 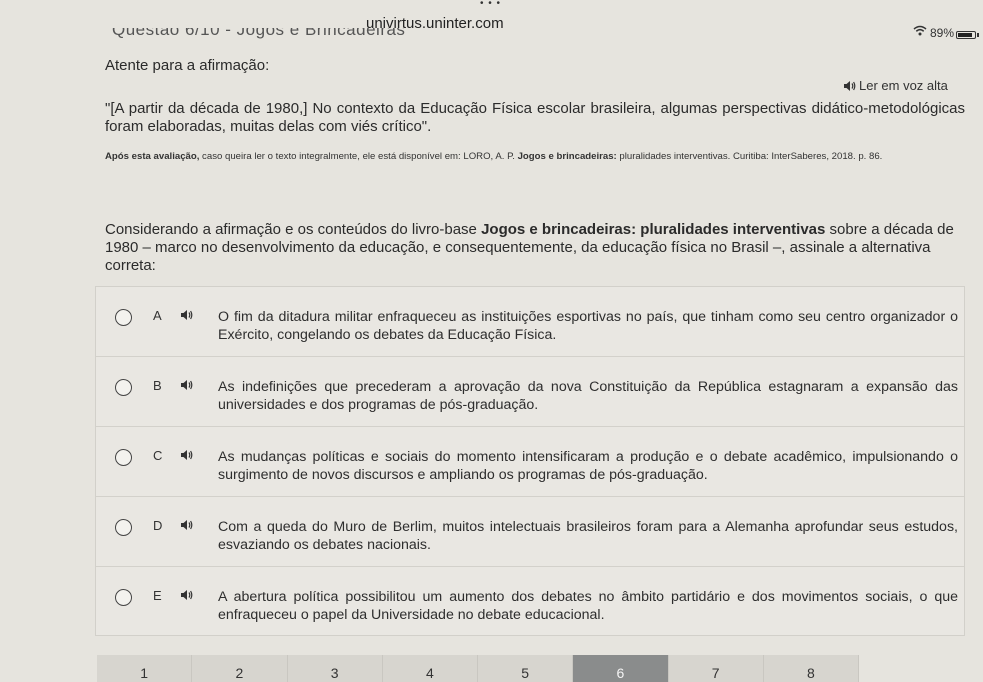 What do you see at coordinates (152, 156) in the screenshot?
I see `source-intro-bold: Após esta avaliação,` at bounding box center [152, 156].